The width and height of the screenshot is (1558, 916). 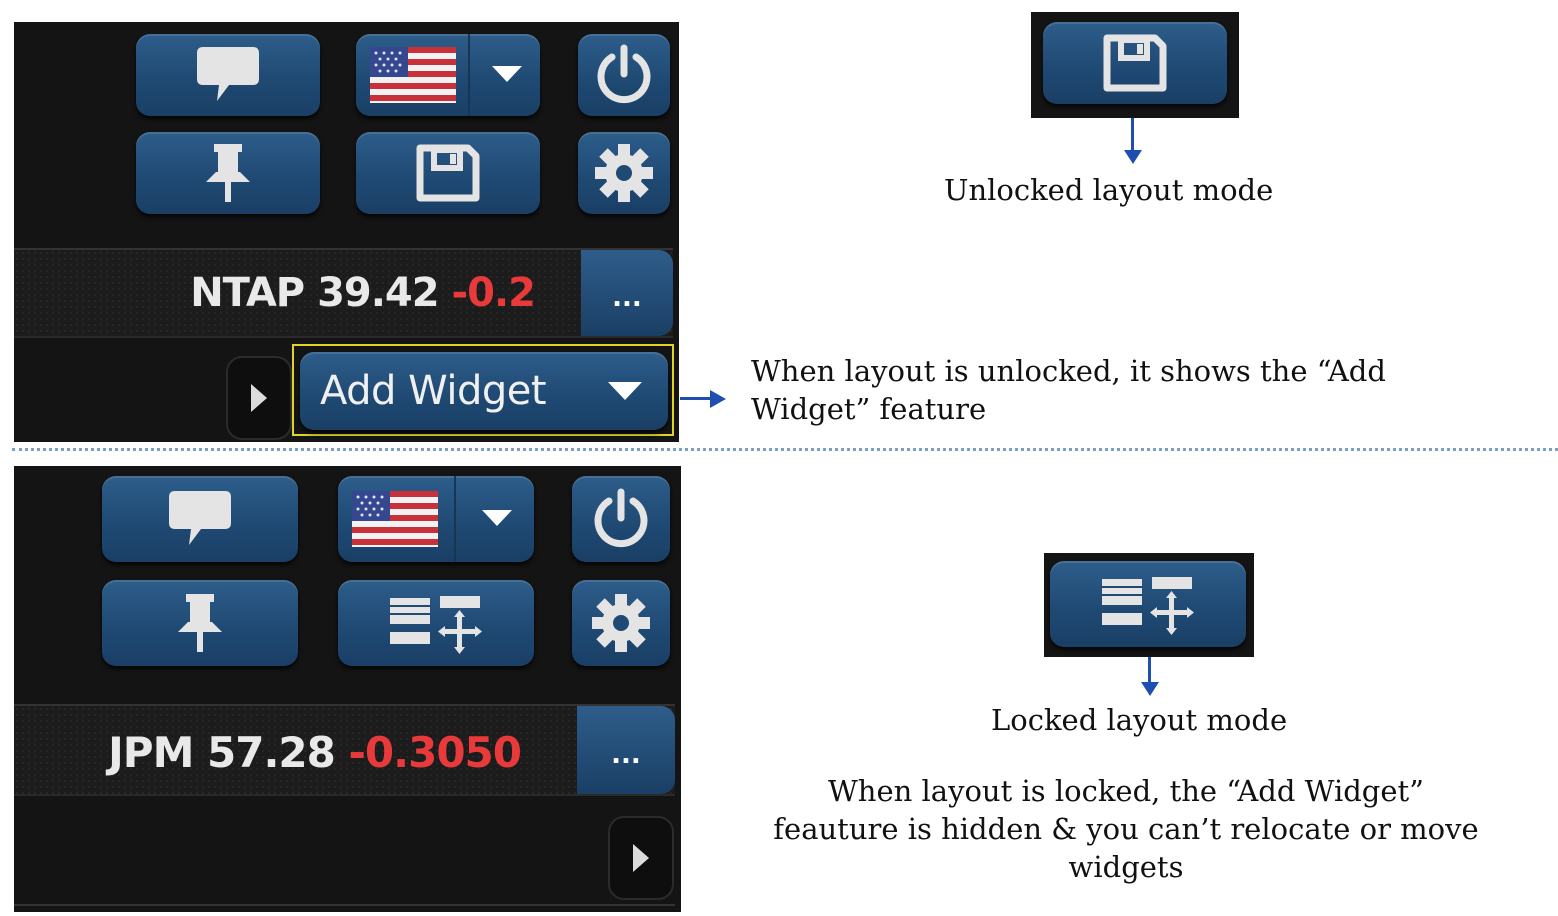 I want to click on ticker-price: 39.42, so click(x=378, y=293).